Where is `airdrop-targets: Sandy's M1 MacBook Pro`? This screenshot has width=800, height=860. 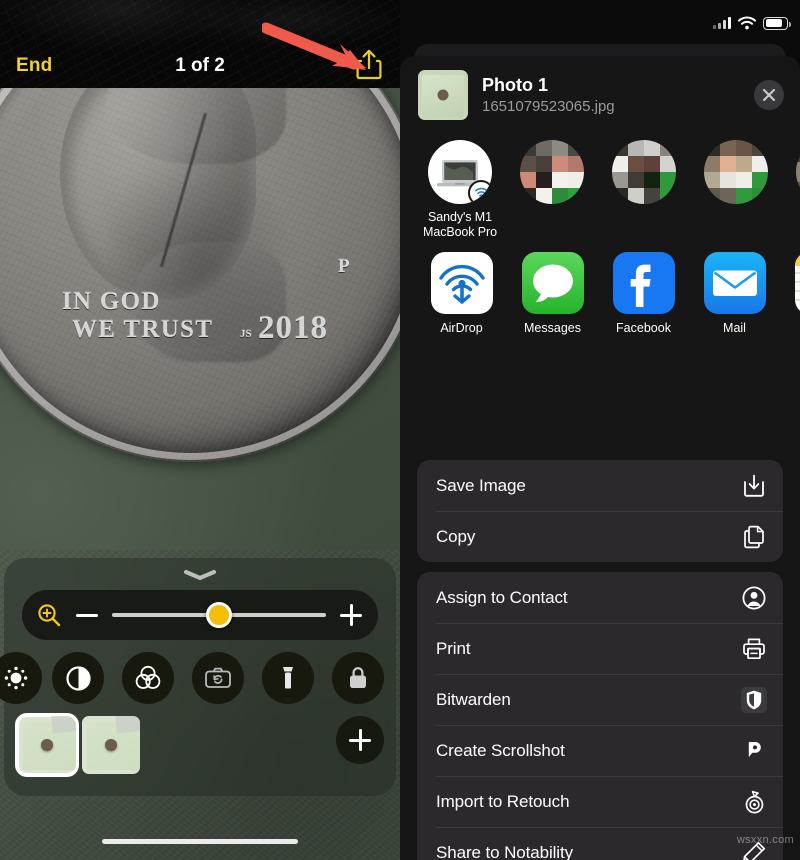
airdrop-targets: Sandy's M1 MacBook Pro is located at coordinates (600, 196).